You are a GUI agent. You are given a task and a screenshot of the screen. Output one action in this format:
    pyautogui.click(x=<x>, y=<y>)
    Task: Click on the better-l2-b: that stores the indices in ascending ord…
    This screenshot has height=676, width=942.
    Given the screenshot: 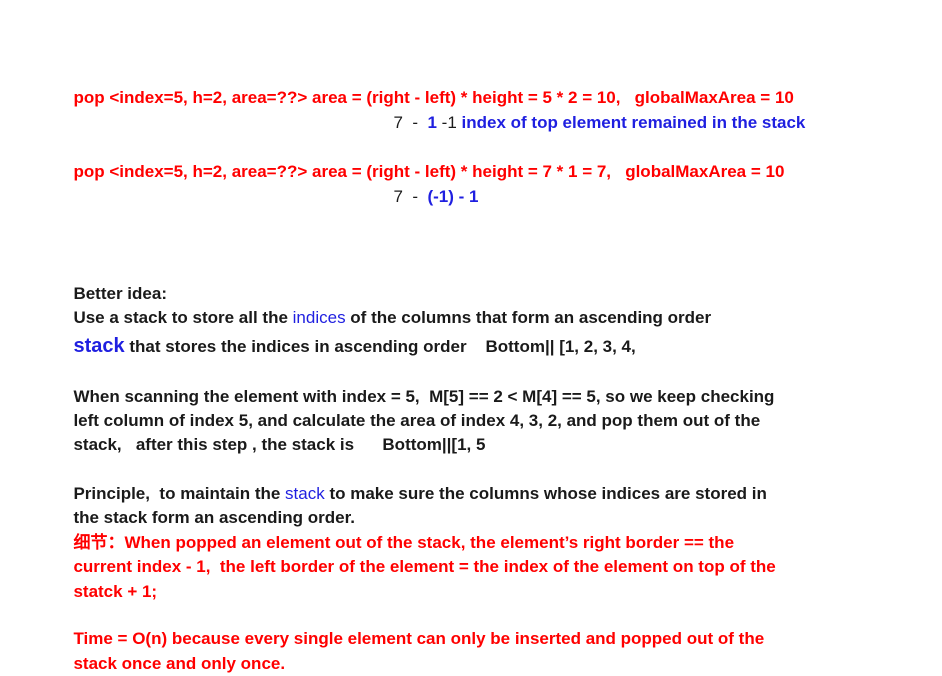 What is the action you would take?
    pyautogui.click(x=380, y=346)
    